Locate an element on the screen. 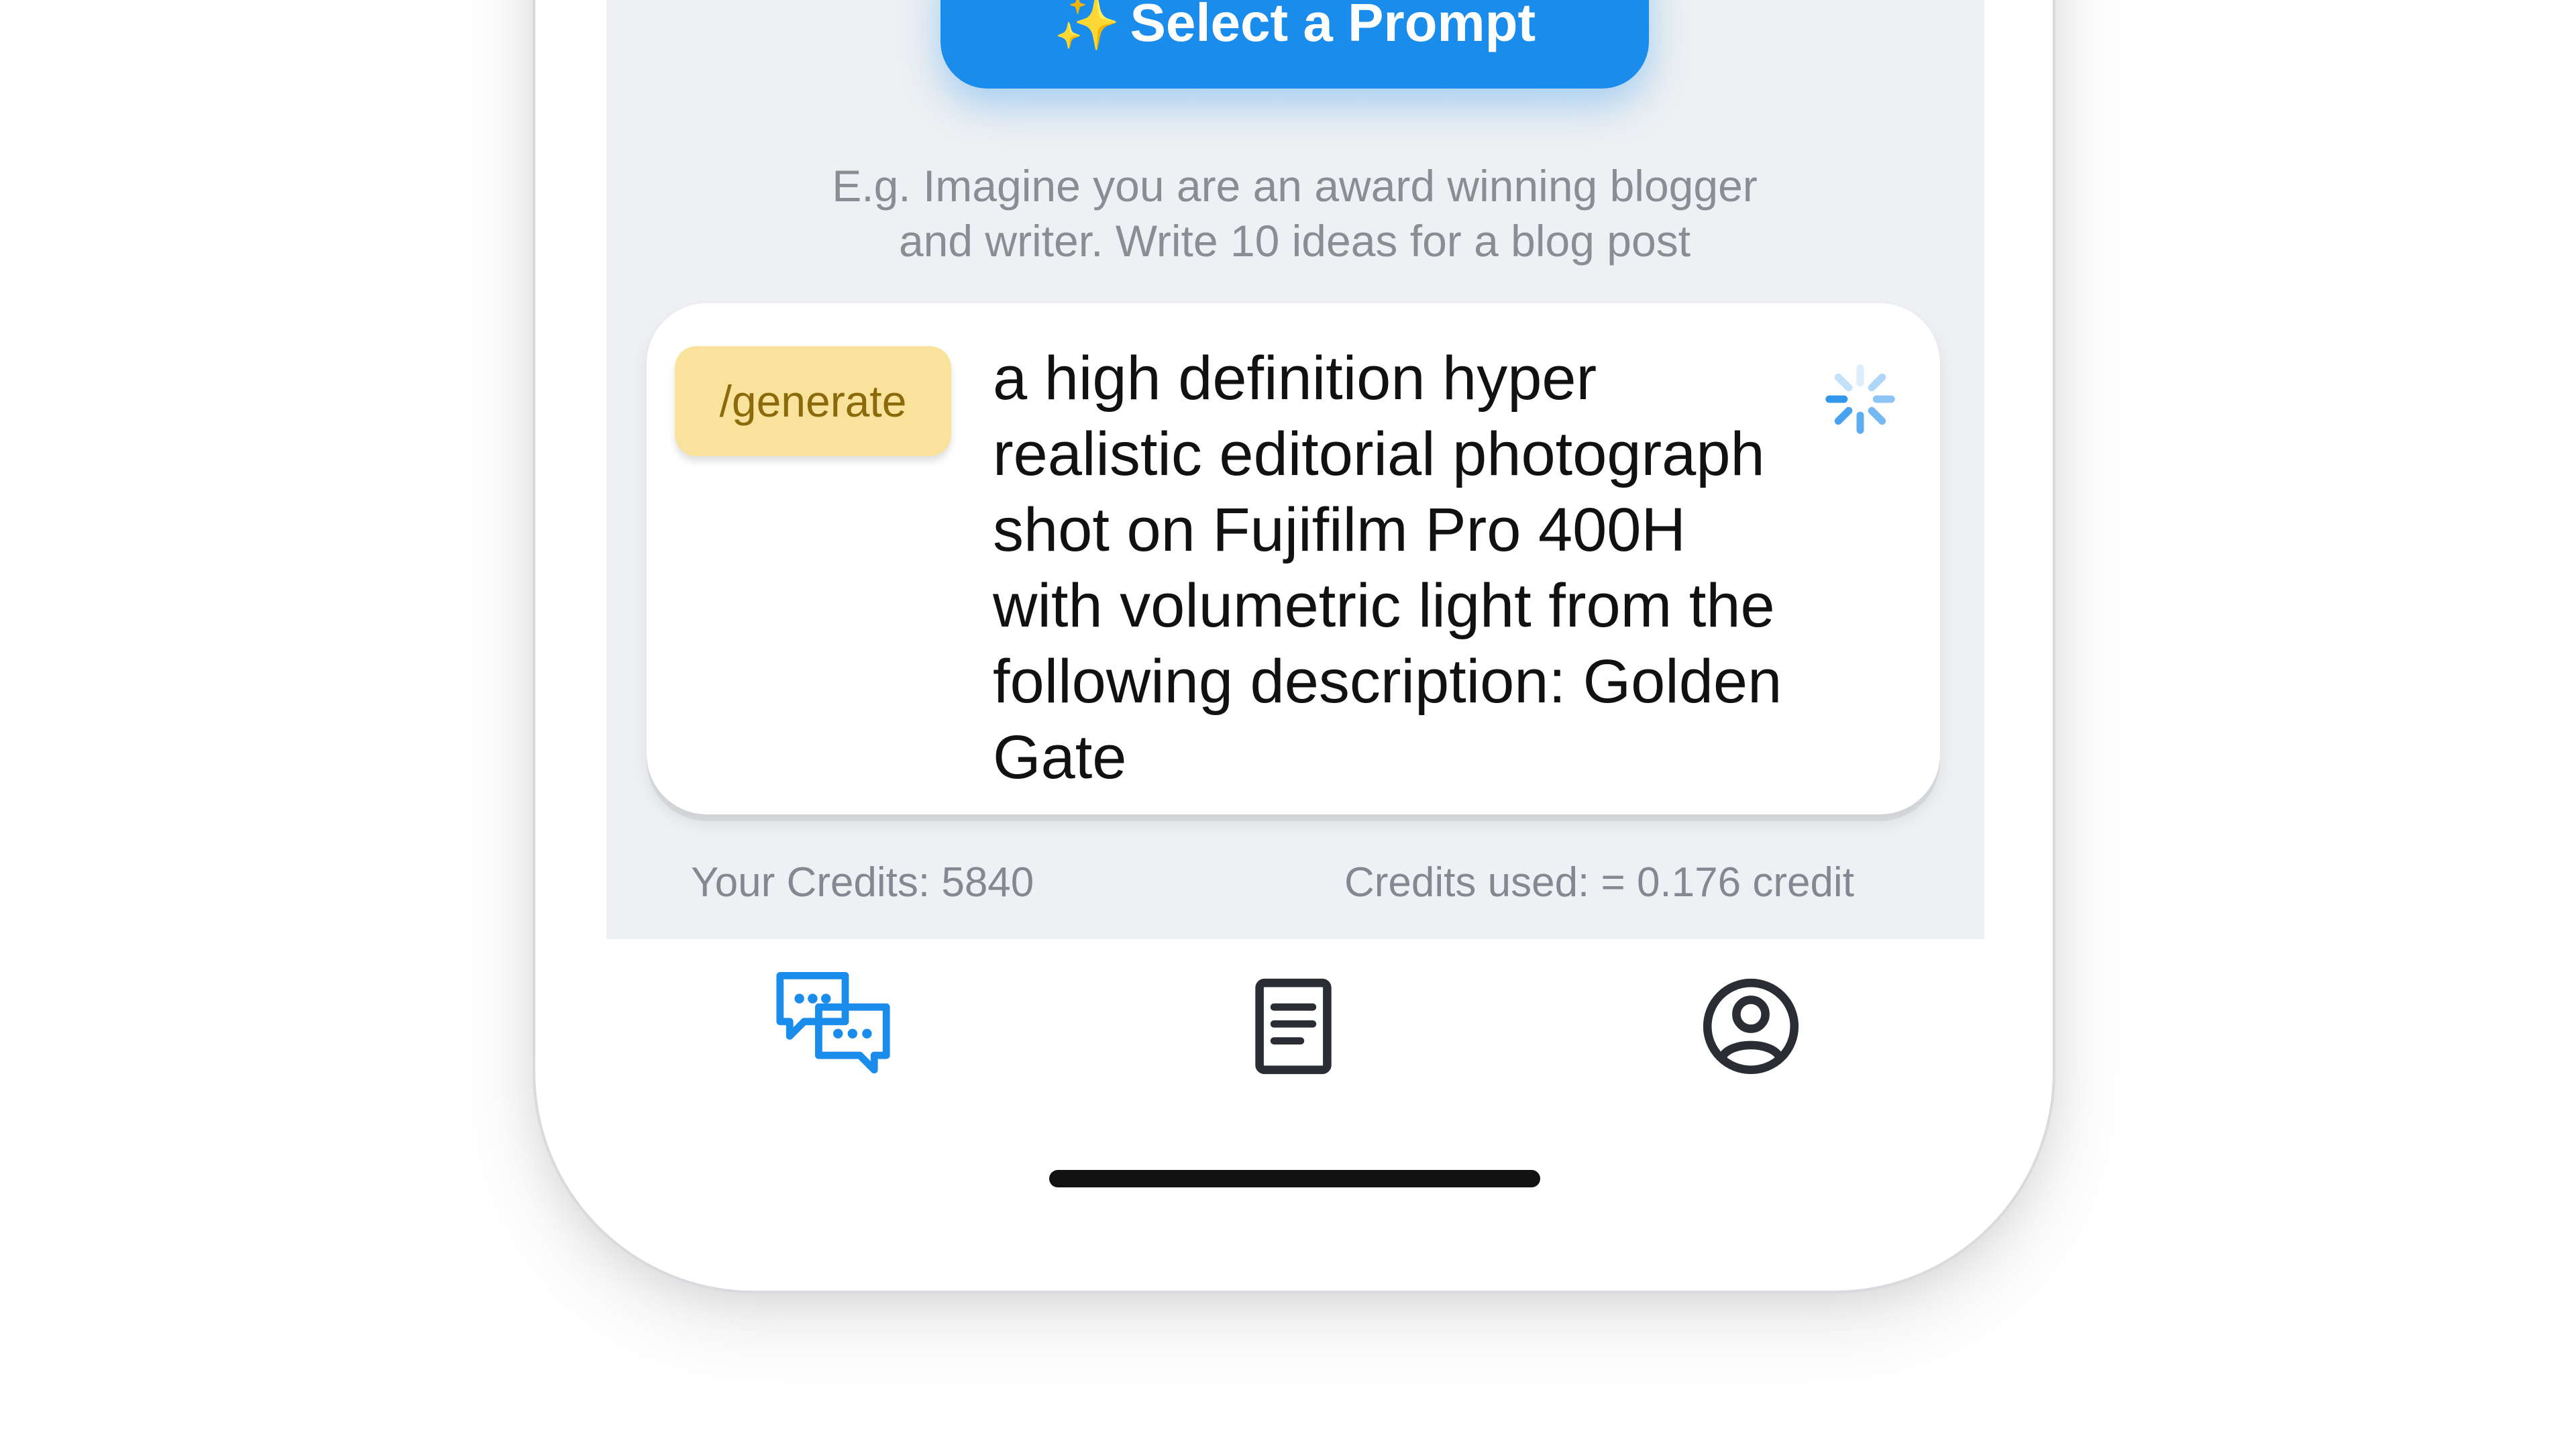 This screenshot has height=1449, width=2576. tab-chat is located at coordinates (833, 1026).